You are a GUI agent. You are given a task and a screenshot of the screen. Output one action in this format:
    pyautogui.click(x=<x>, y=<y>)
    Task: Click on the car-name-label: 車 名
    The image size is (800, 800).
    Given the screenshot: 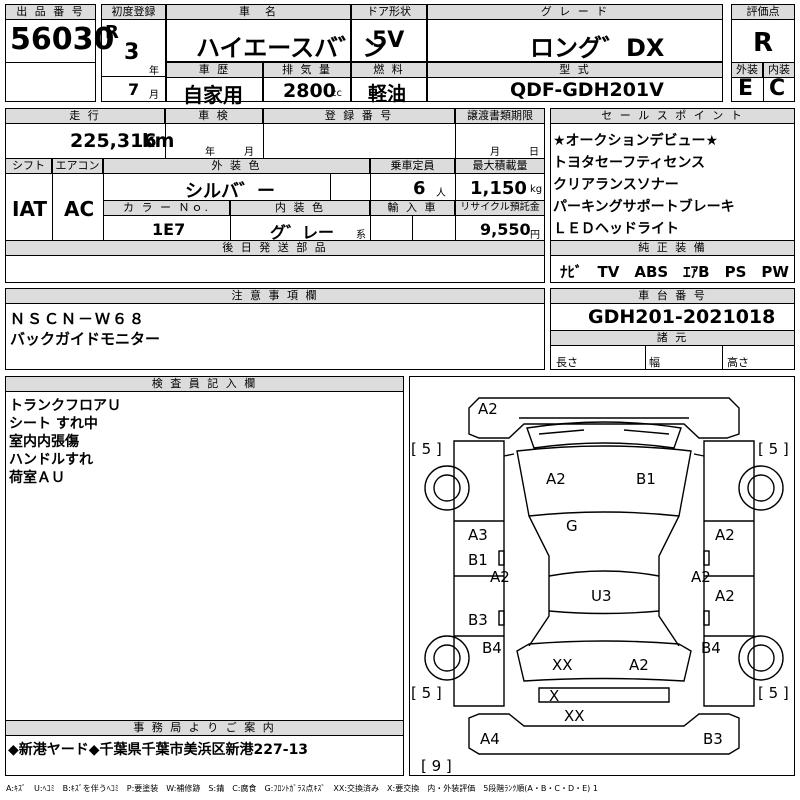 What is the action you would take?
    pyautogui.click(x=258, y=12)
    